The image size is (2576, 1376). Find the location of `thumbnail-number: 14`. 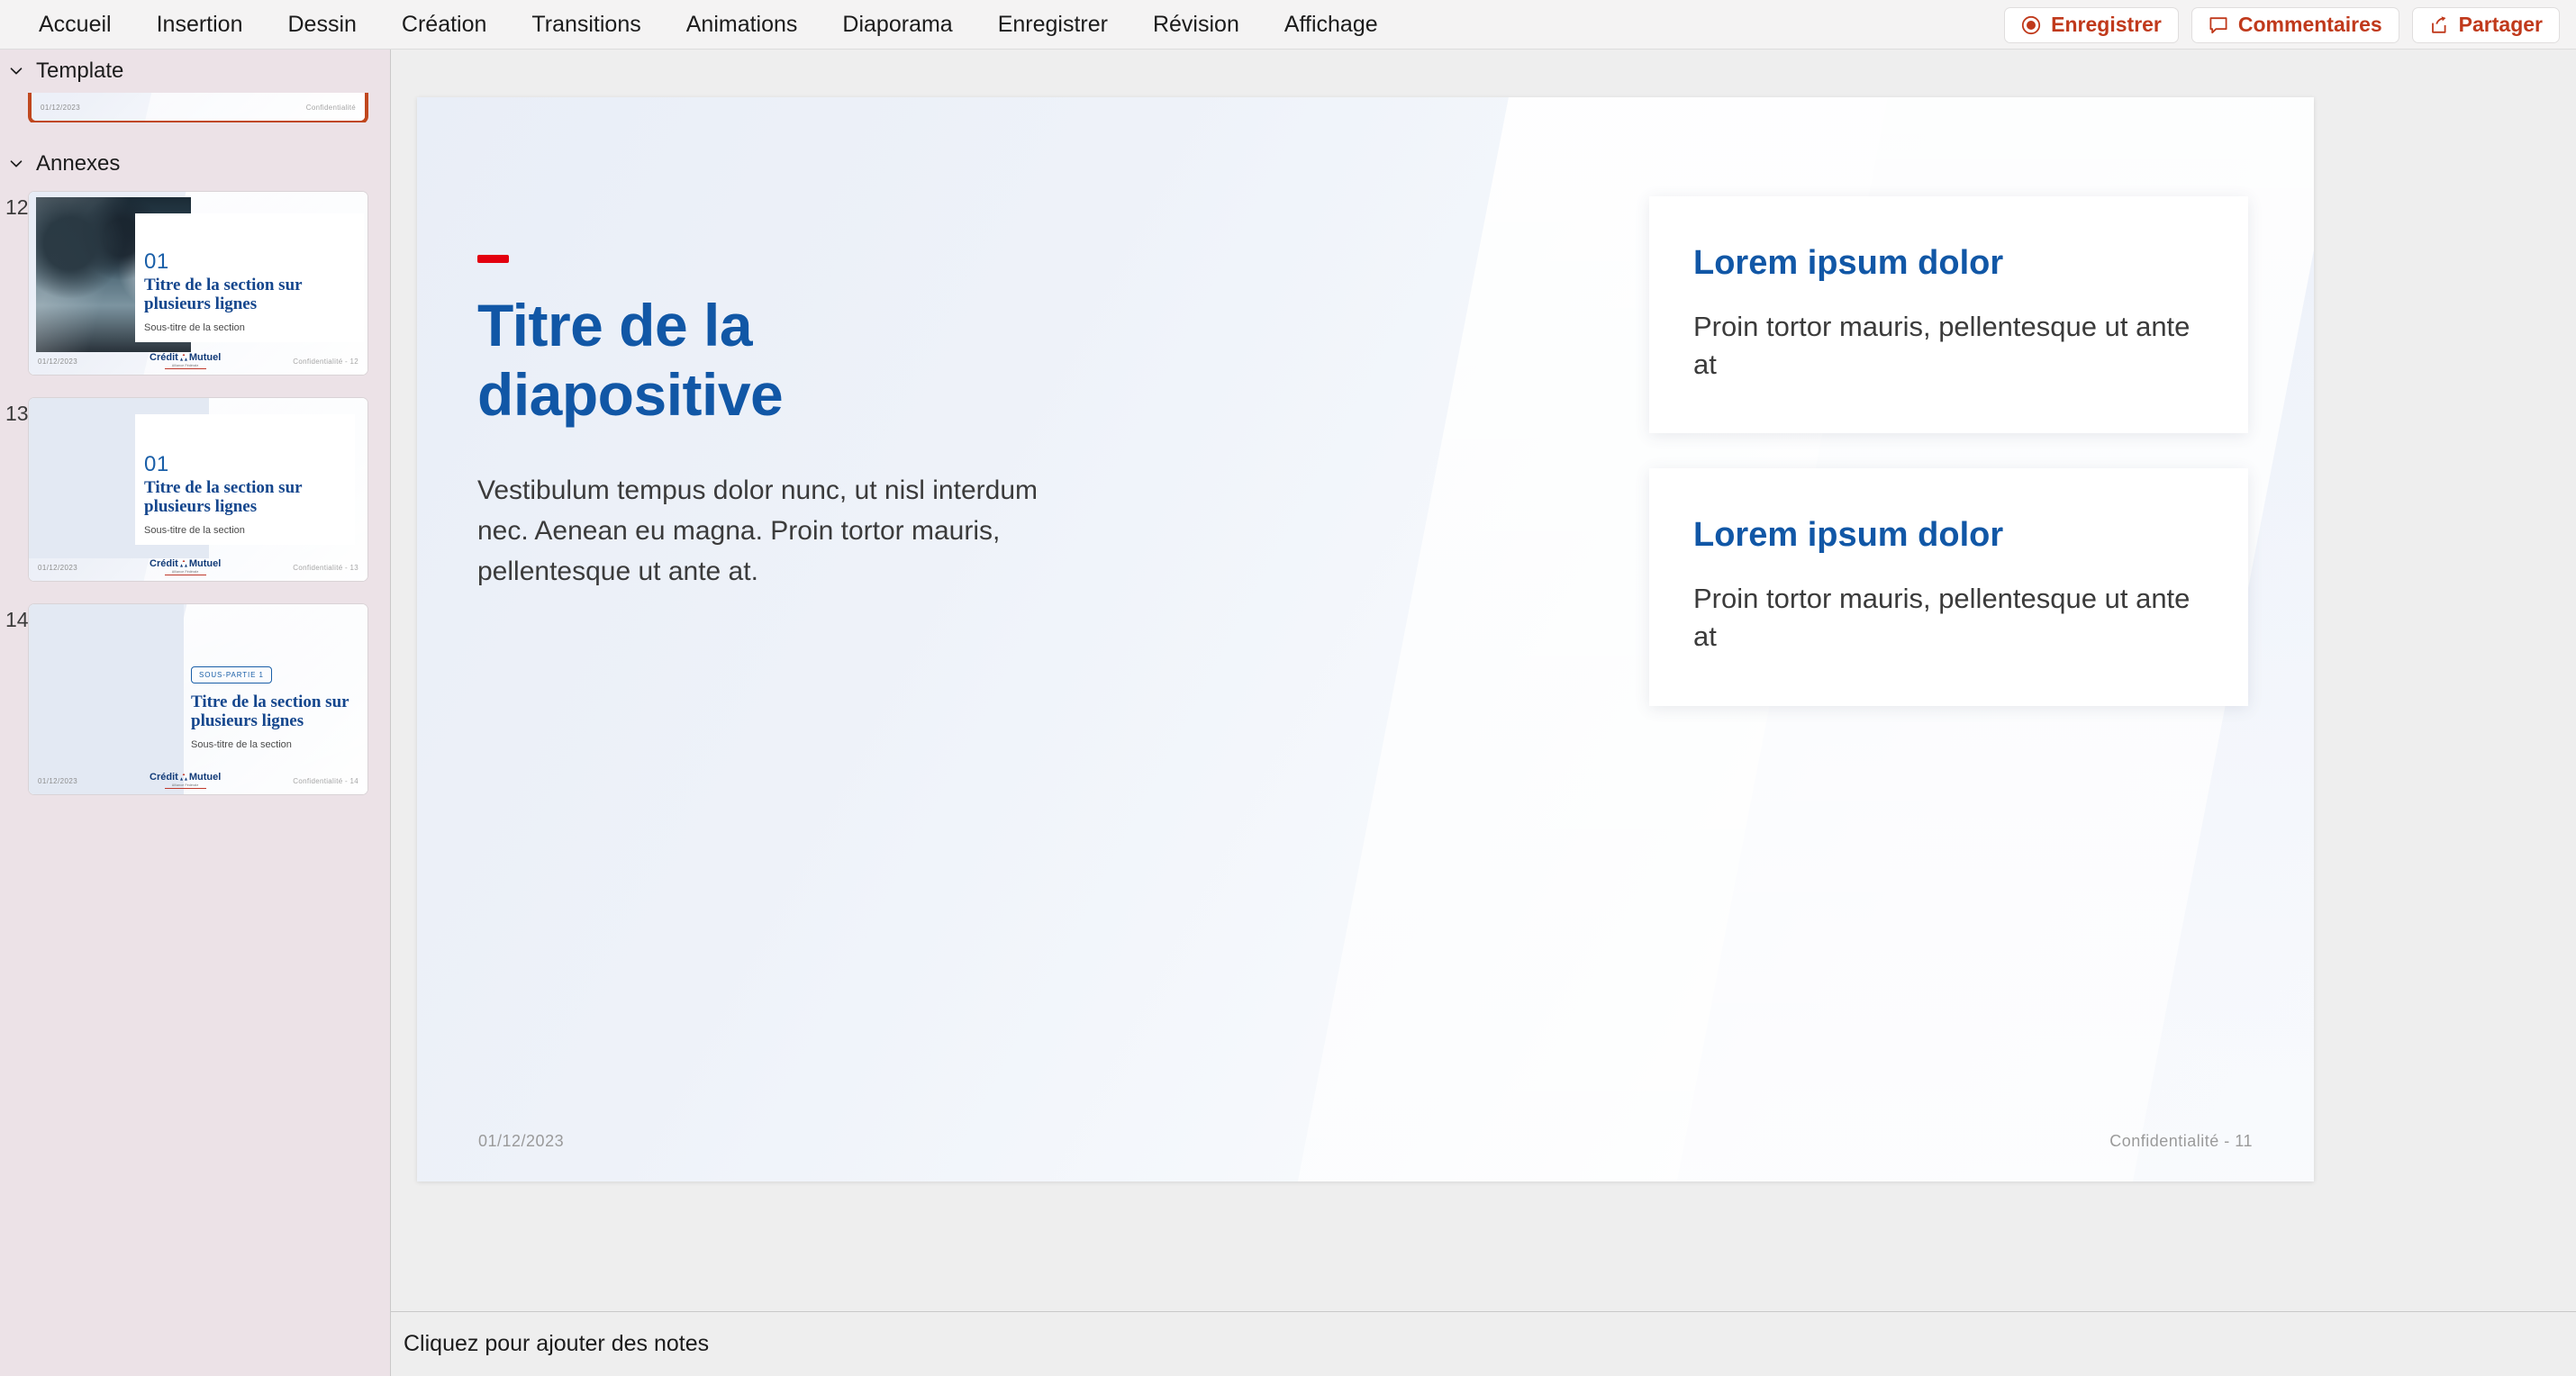

thumbnail-number: 14 is located at coordinates (17, 619).